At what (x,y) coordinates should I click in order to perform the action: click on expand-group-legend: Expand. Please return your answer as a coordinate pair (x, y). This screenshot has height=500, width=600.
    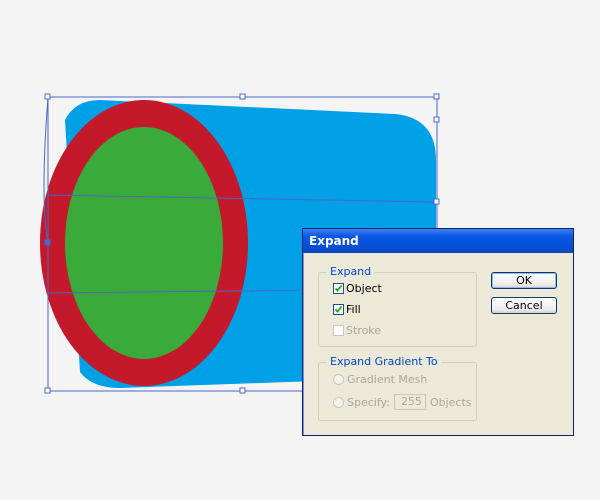
    Looking at the image, I should click on (351, 271).